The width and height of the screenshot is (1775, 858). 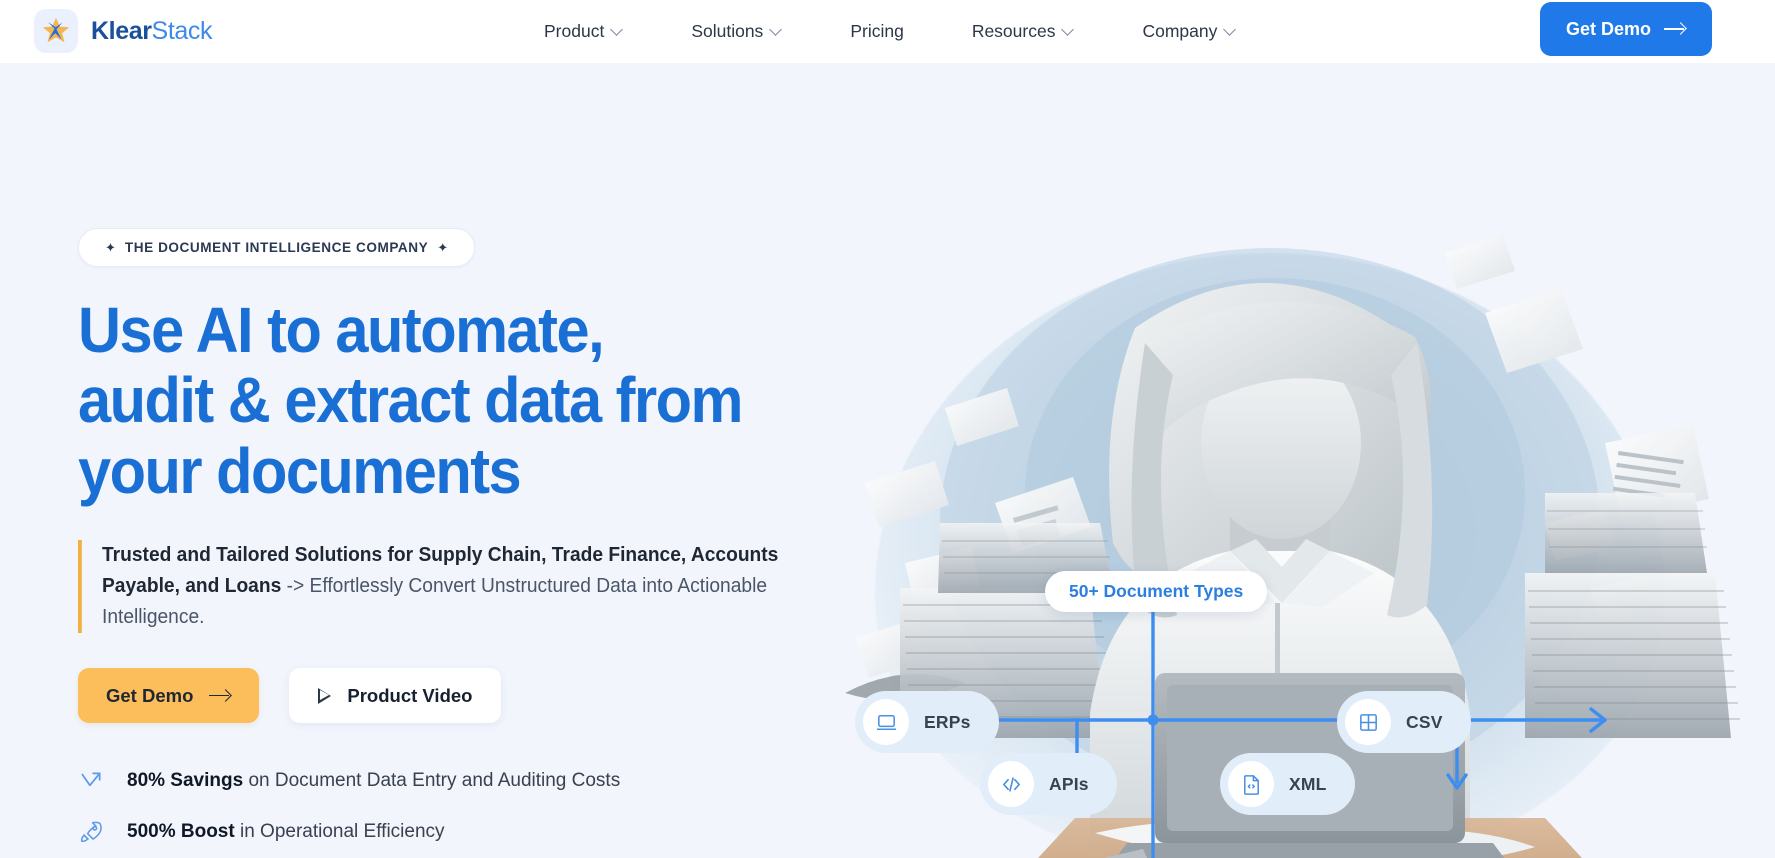 I want to click on file-code-icon, so click(x=1251, y=784).